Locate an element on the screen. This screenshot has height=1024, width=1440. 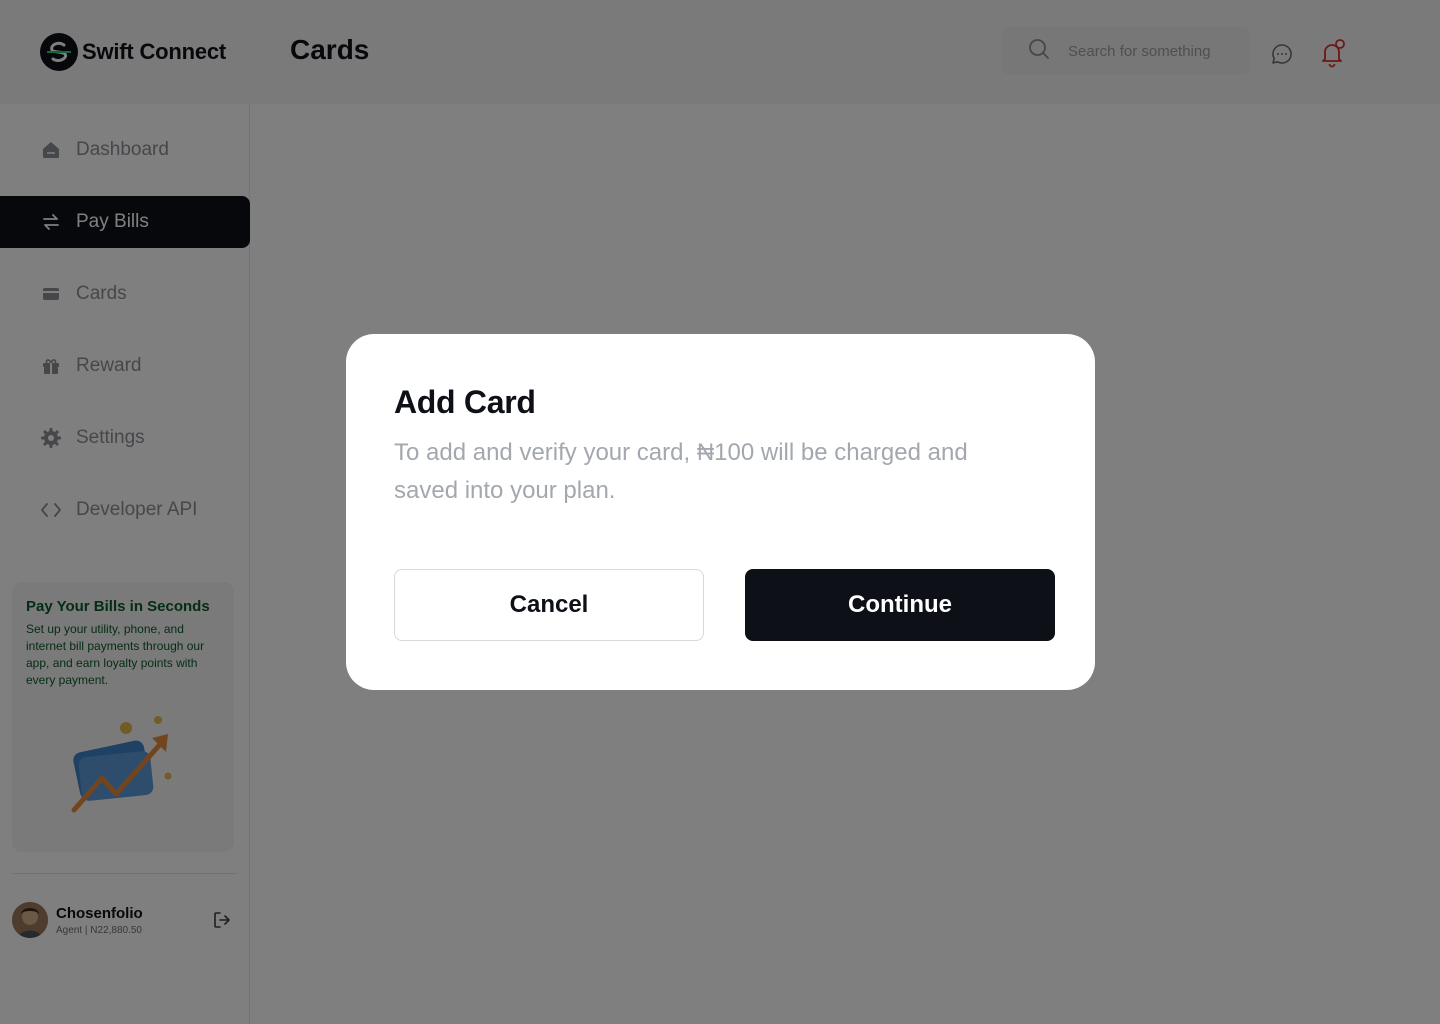
continue-button: Continue is located at coordinates (900, 605).